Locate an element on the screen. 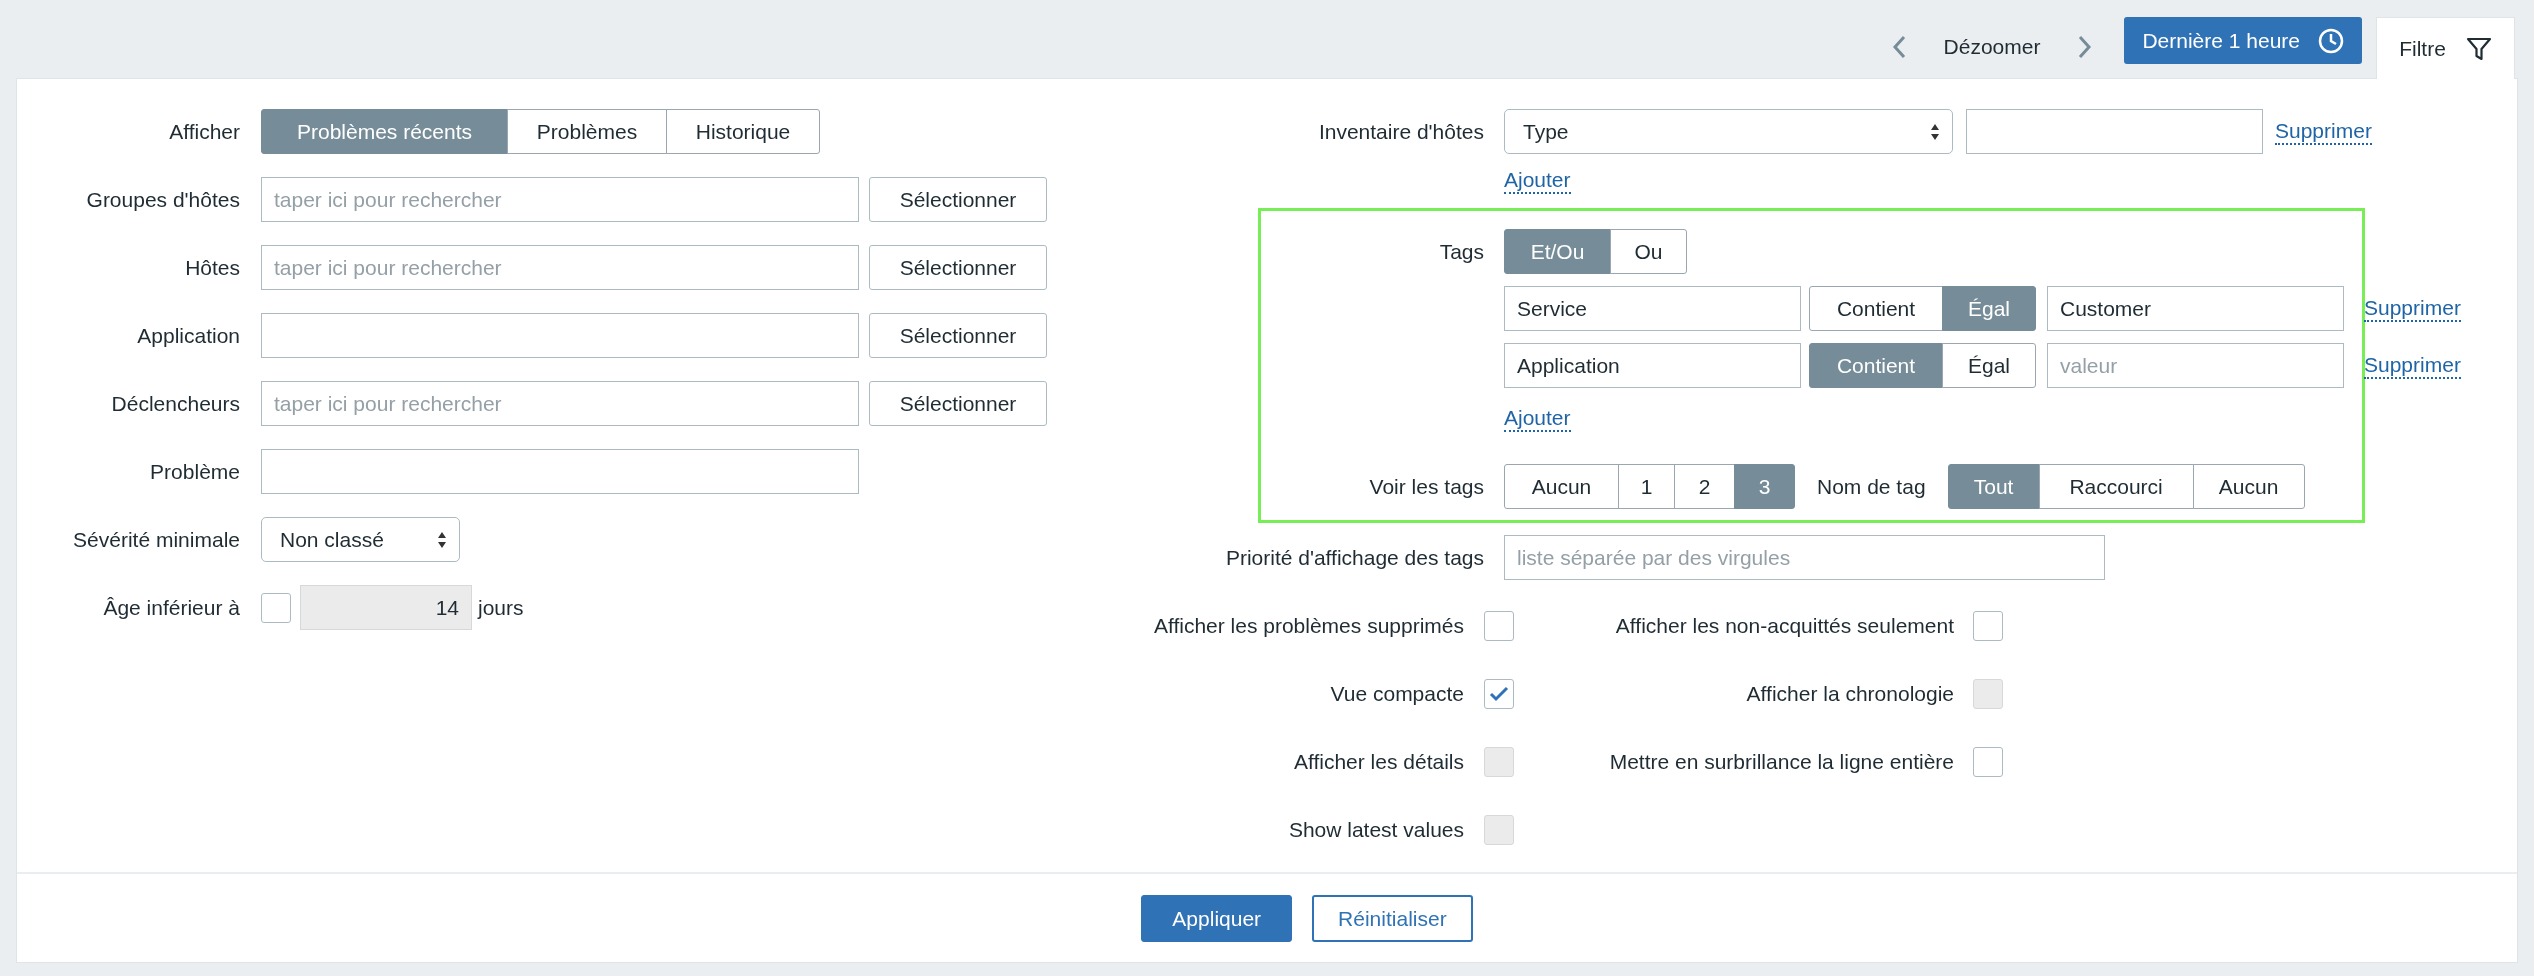 The image size is (2534, 976). tag-name-field: Service is located at coordinates (1652, 308).